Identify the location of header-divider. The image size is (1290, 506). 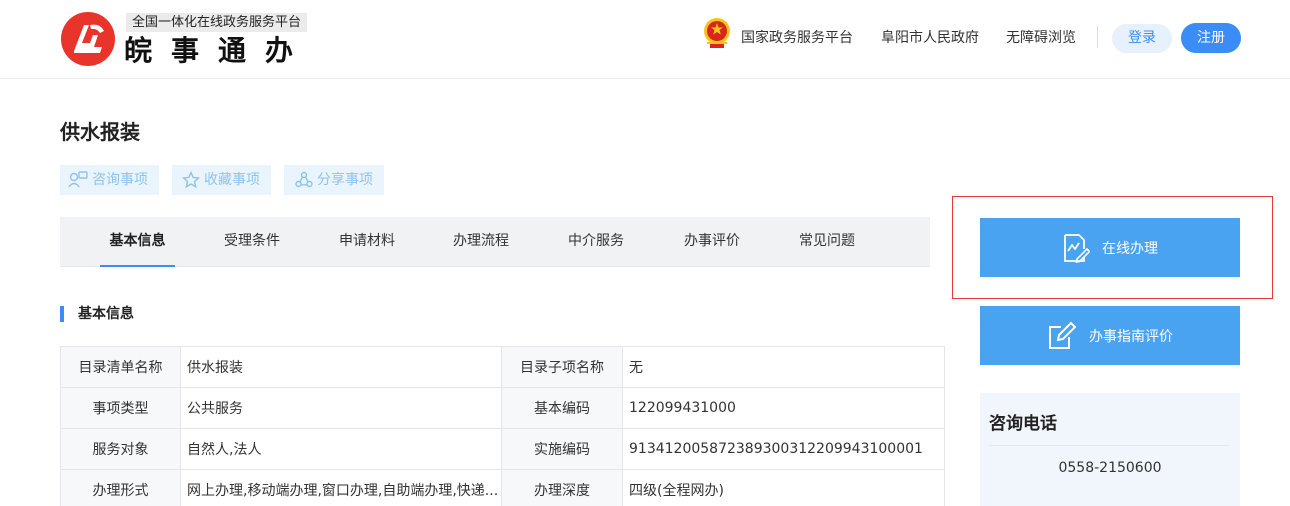
(1097, 37).